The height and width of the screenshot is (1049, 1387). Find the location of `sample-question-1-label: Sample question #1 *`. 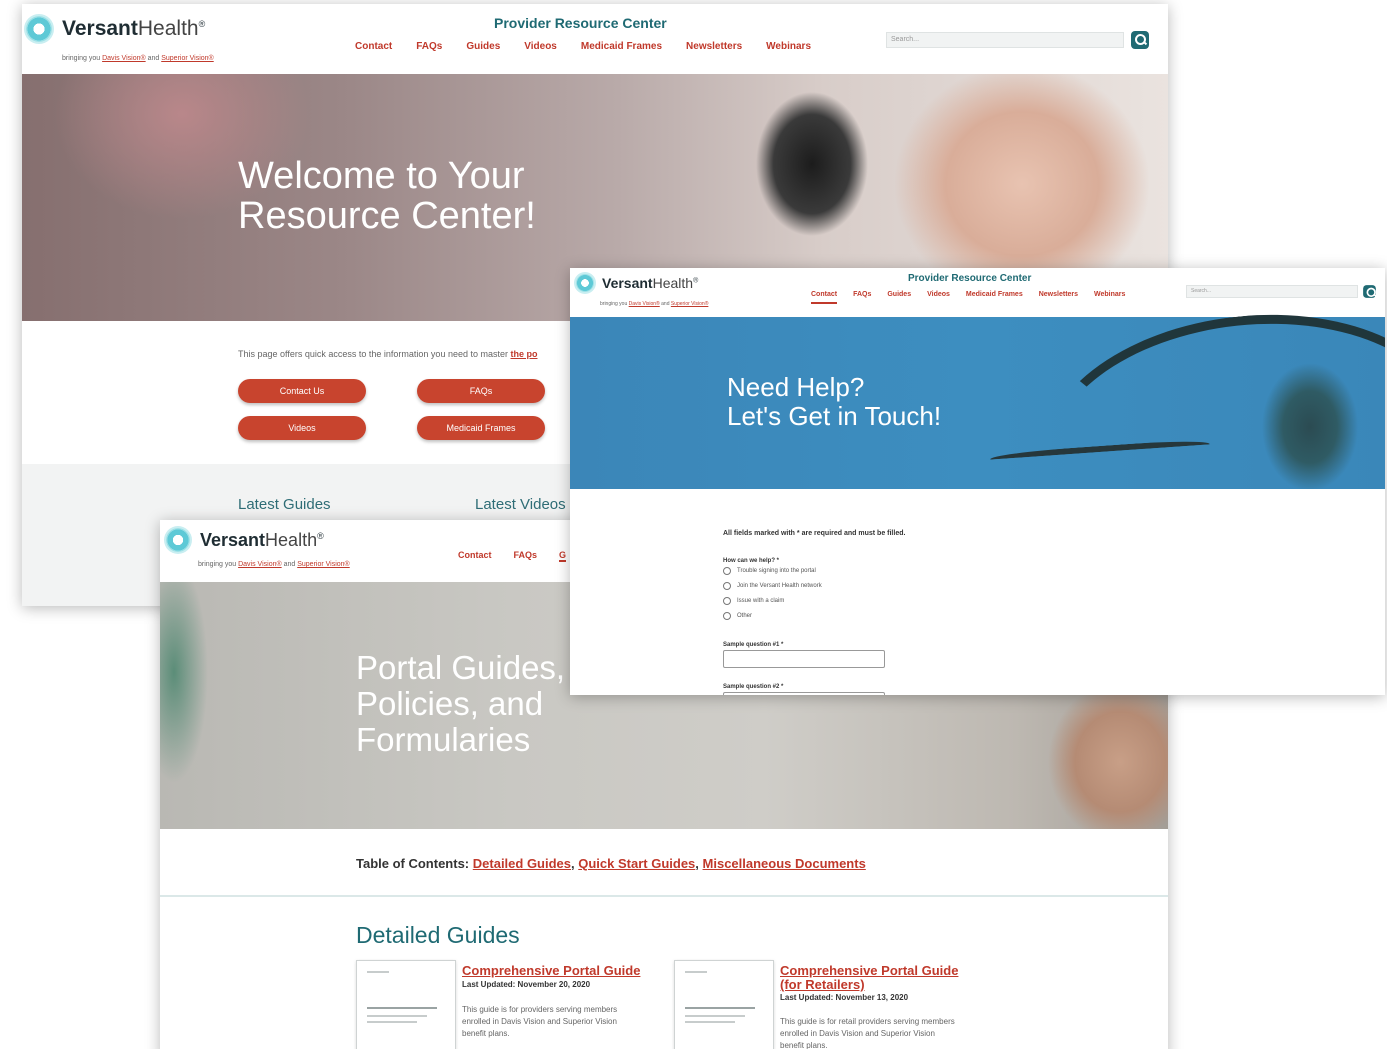

sample-question-1-label: Sample question #1 * is located at coordinates (753, 645).